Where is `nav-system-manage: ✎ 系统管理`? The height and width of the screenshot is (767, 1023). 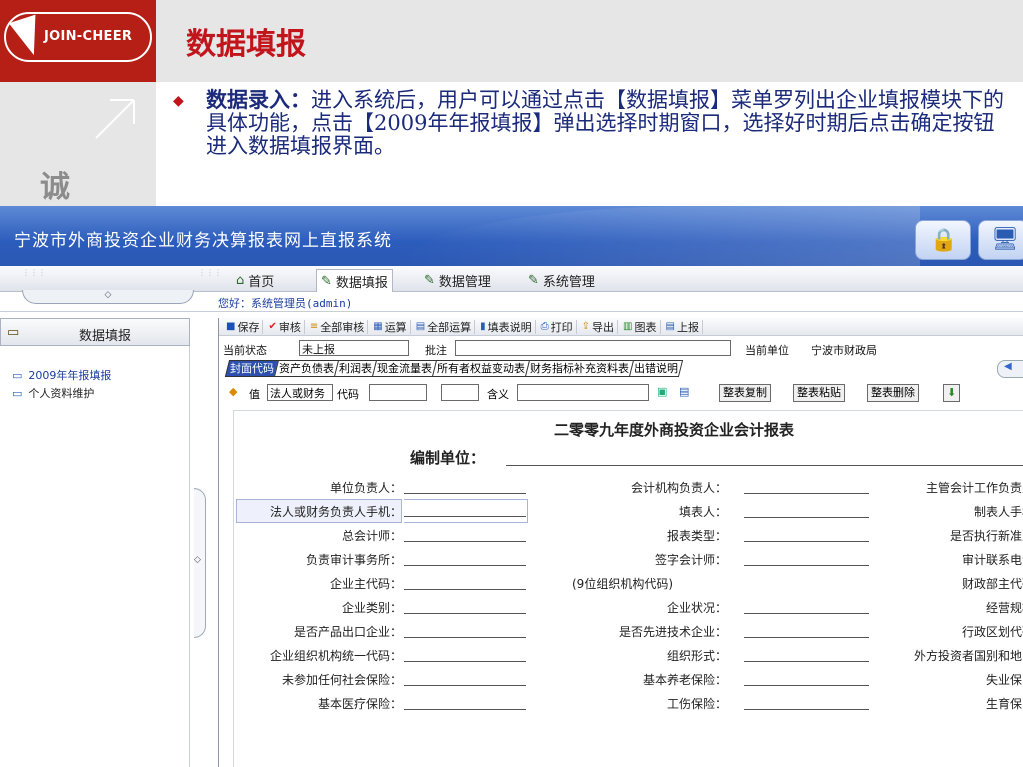
nav-system-manage: ✎ 系统管理 is located at coordinates (561, 280).